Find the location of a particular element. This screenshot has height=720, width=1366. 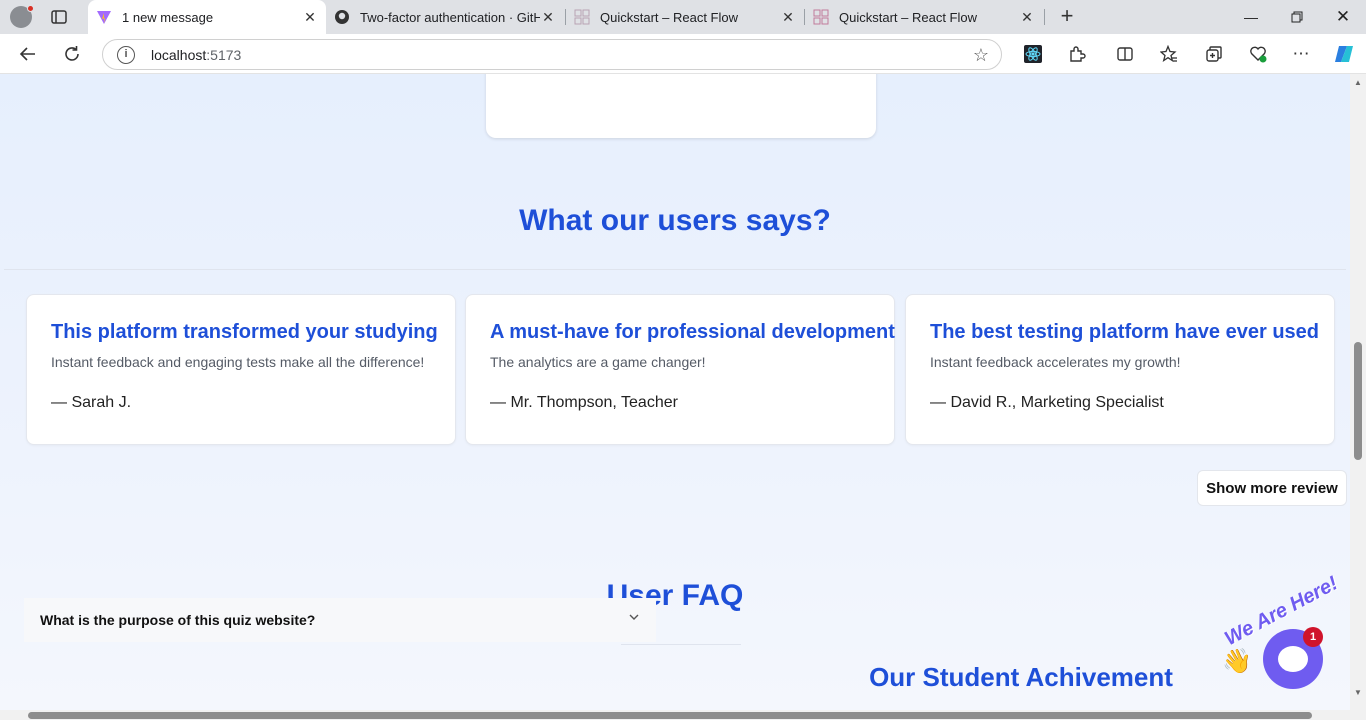

horizontal-scrollbar is located at coordinates (683, 715).